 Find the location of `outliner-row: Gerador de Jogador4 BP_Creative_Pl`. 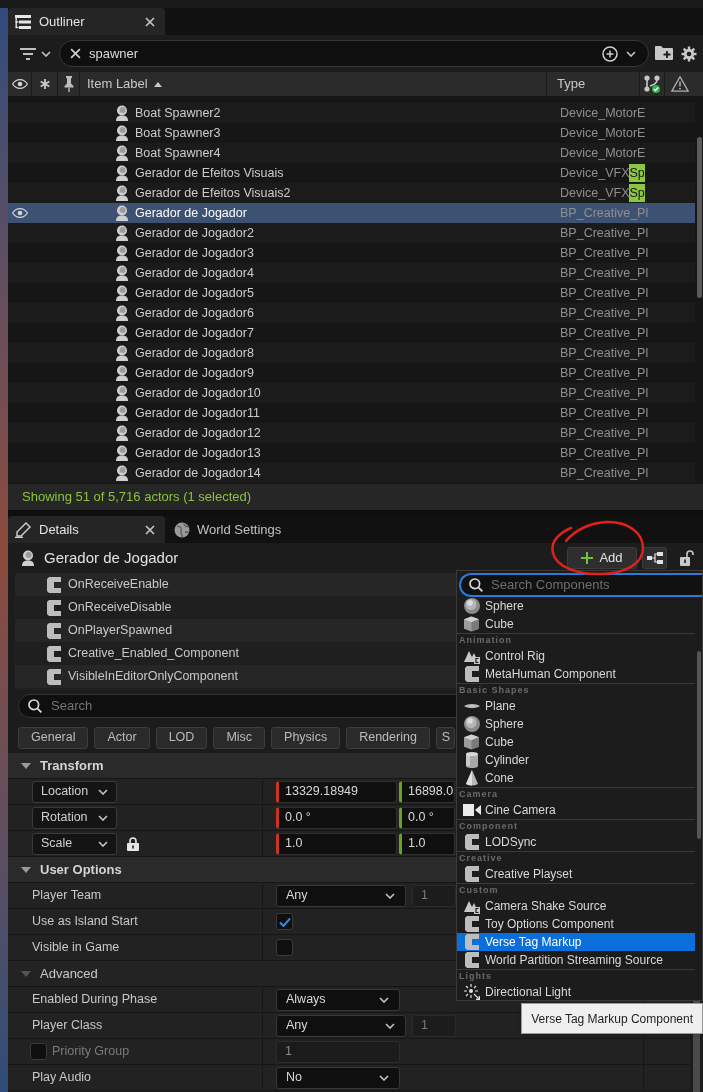

outliner-row: Gerador de Jogador4 BP_Creative_Pl is located at coordinates (351, 273).